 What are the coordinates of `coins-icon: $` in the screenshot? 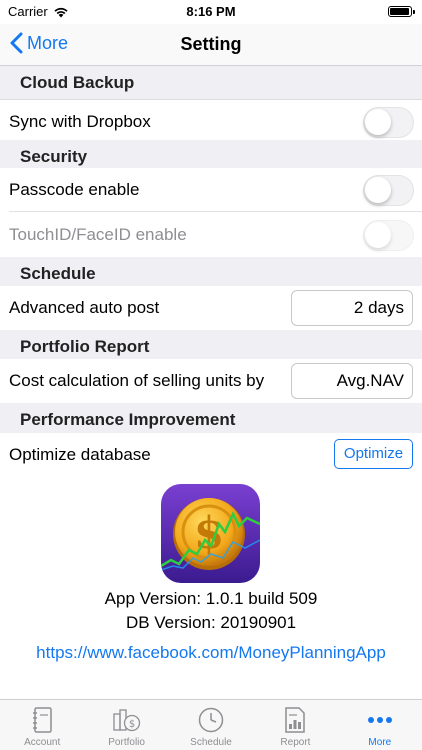 It's located at (126, 720).